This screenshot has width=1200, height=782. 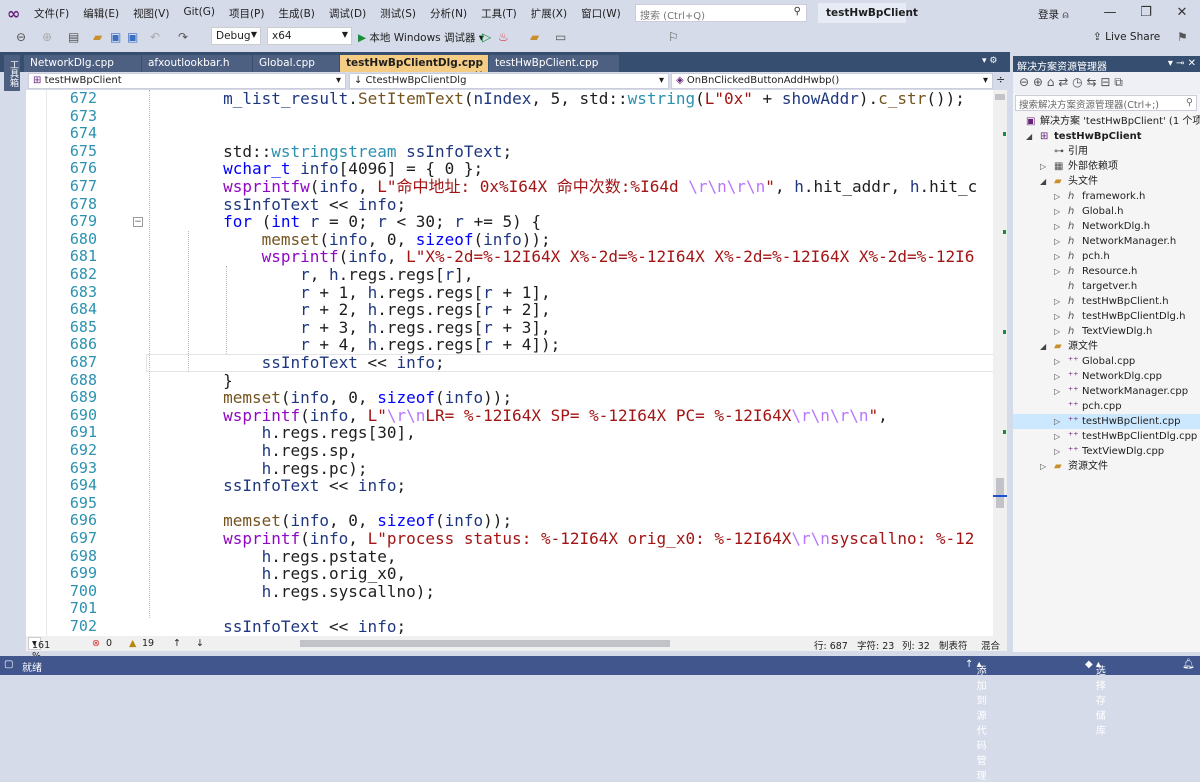 I want to click on platform-dropdown: x64 ▼, so click(x=309, y=36).